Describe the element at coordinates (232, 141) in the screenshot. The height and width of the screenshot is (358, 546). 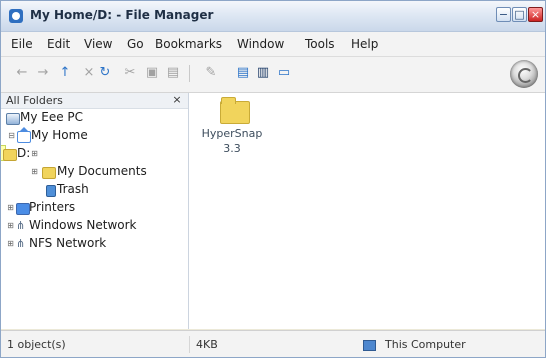
I see `file-name: HyperSnap 3.3` at that location.